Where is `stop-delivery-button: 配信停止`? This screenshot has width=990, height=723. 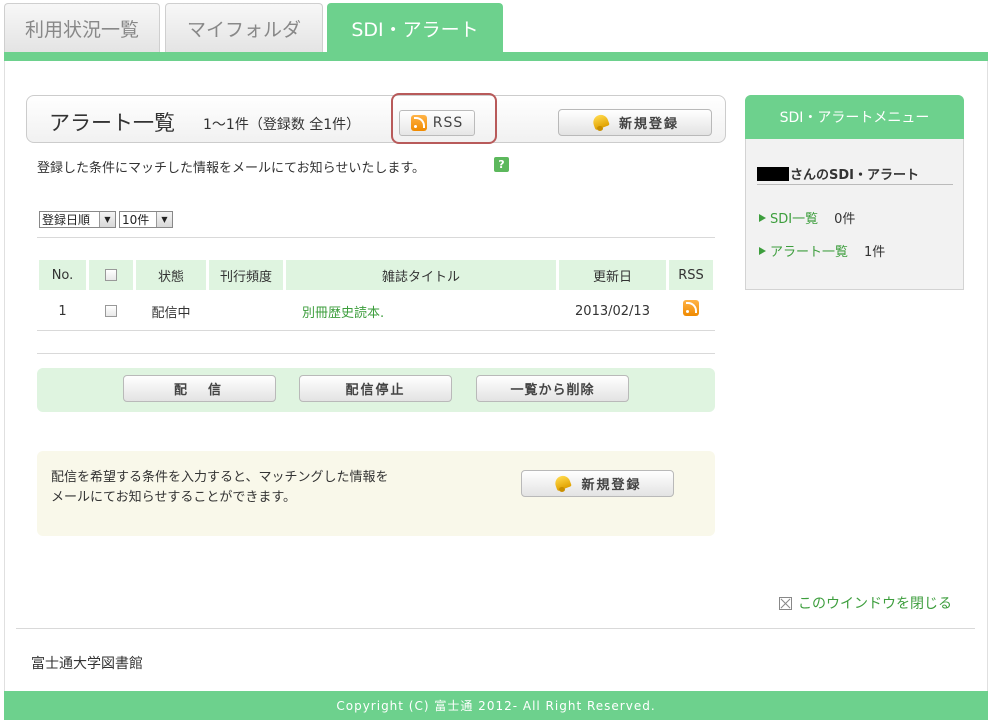
stop-delivery-button: 配信停止 is located at coordinates (375, 388).